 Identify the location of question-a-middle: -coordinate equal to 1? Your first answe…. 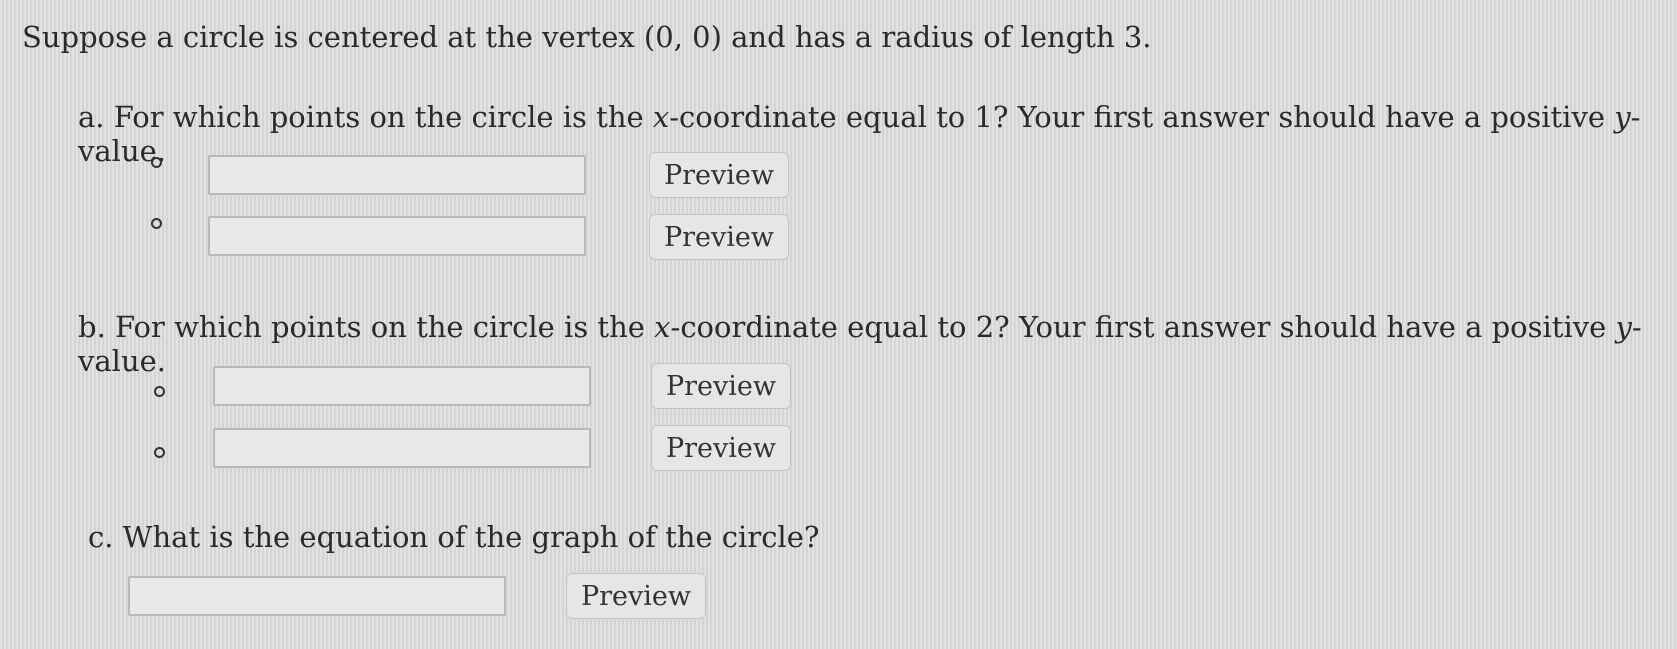
(1142, 117).